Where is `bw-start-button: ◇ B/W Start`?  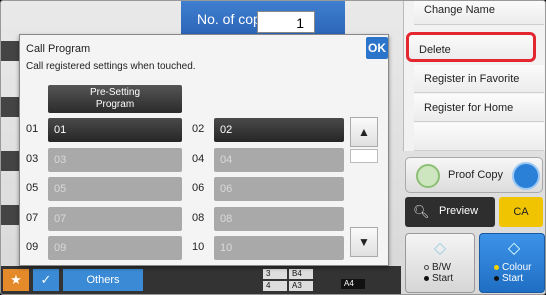 bw-start-button: ◇ B/W Start is located at coordinates (440, 263).